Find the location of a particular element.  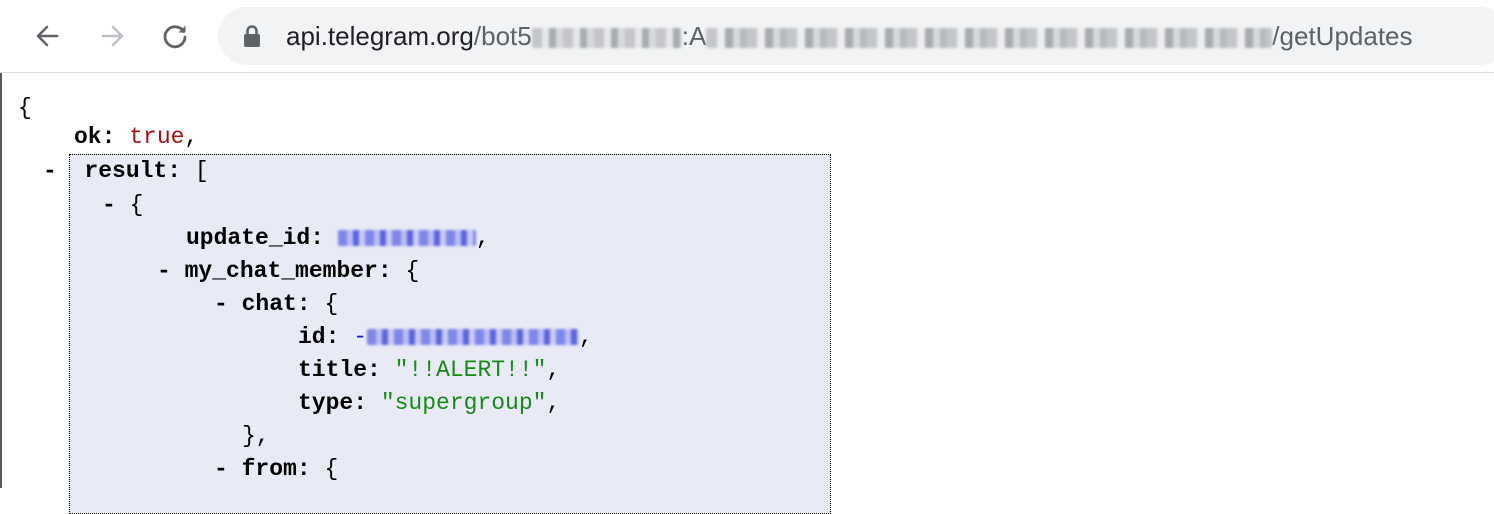

json-line-result: - result: [ is located at coordinates (126, 171).